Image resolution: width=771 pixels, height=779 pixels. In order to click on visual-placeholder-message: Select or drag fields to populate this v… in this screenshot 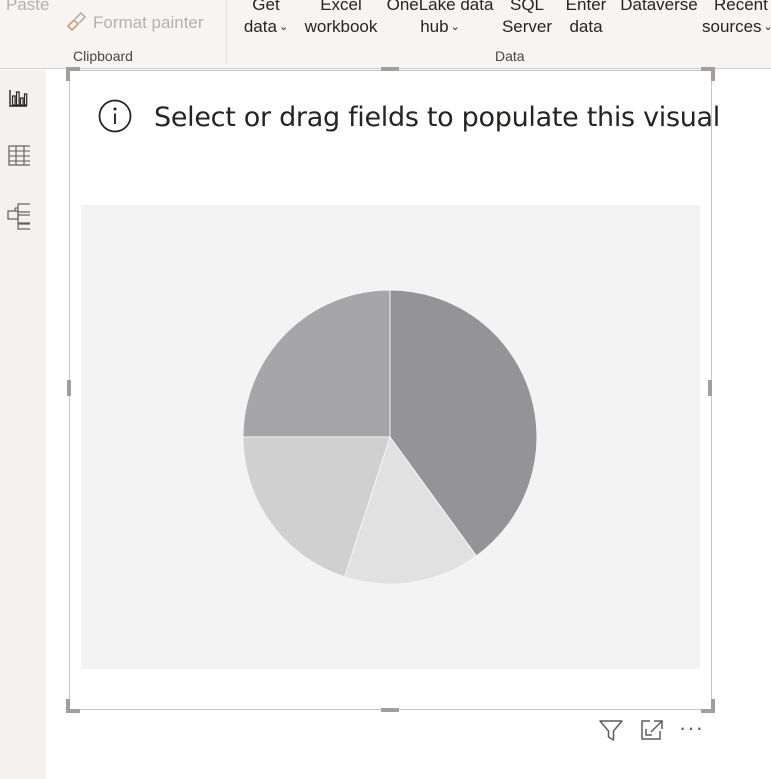, I will do `click(437, 117)`.